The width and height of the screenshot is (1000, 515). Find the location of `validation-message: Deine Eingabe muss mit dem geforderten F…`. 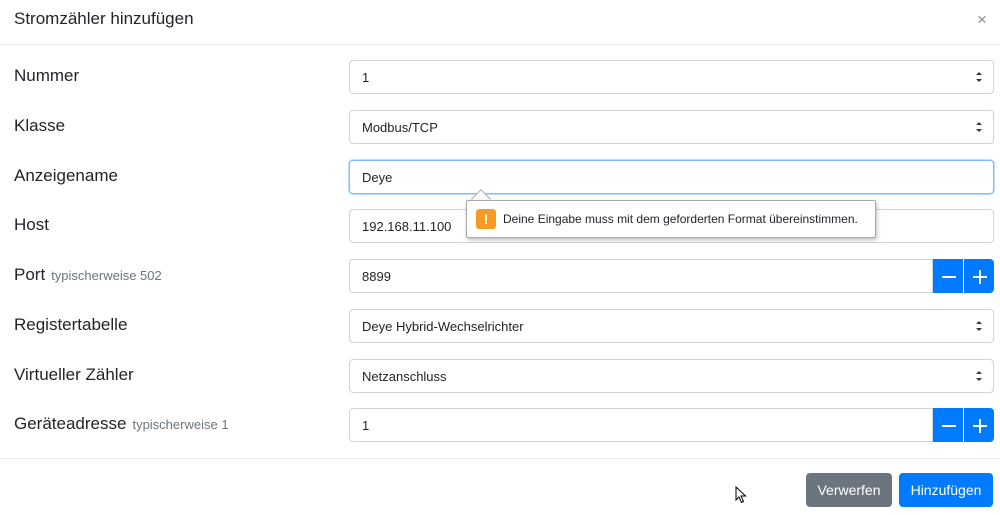

validation-message: Deine Eingabe muss mit dem geforderten F… is located at coordinates (680, 219).